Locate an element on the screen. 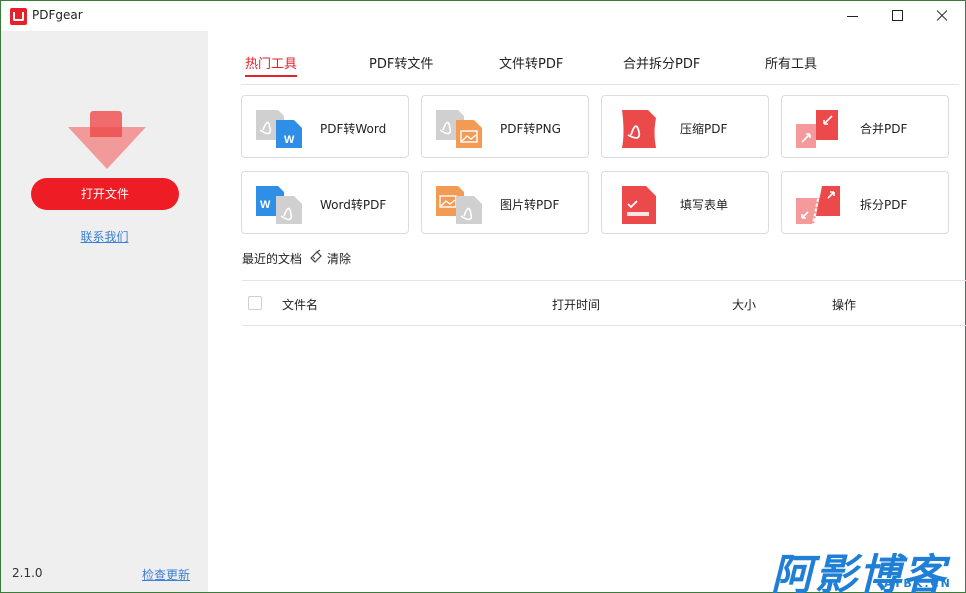 This screenshot has height=593, width=966. broom-icon is located at coordinates (316, 256).